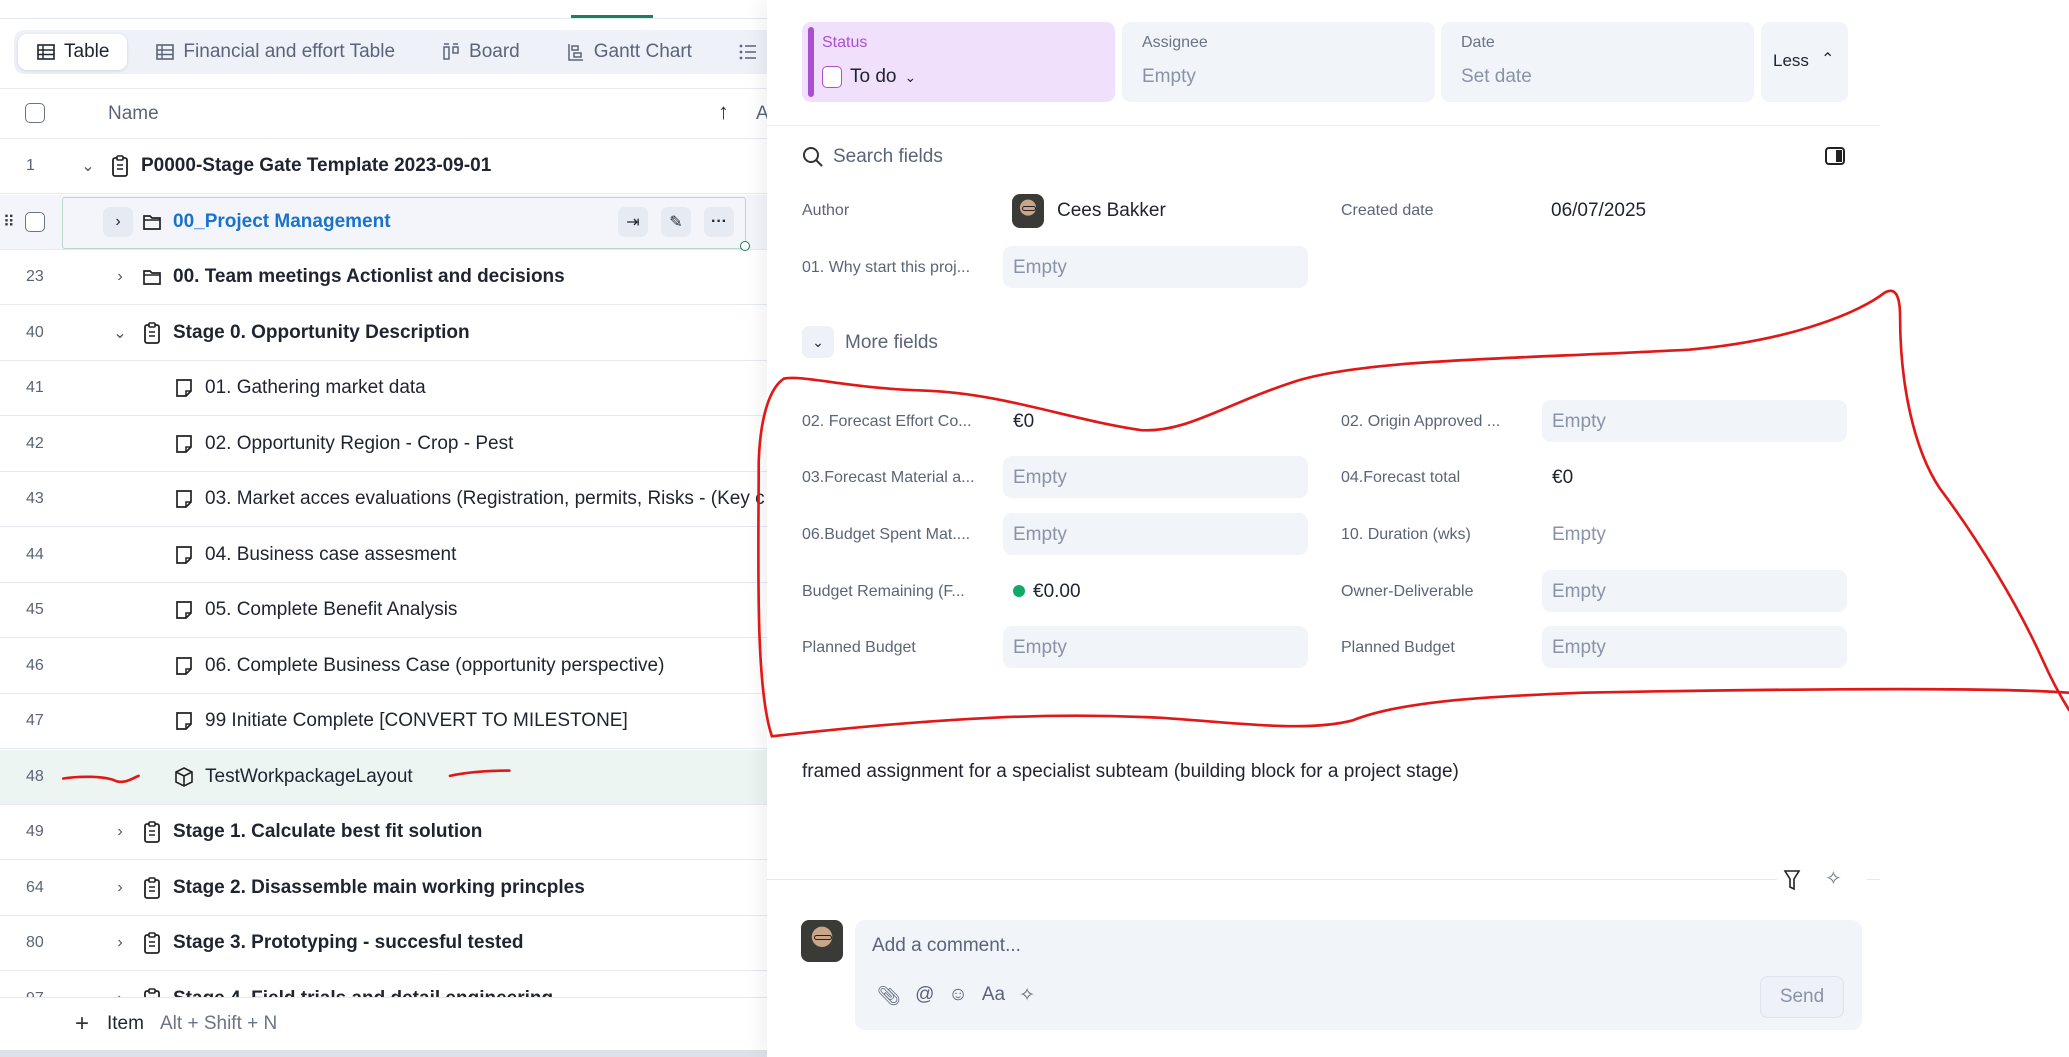 The width and height of the screenshot is (2069, 1057). I want to click on table-row: 48 TestWorkpackageLayout, so click(383, 777).